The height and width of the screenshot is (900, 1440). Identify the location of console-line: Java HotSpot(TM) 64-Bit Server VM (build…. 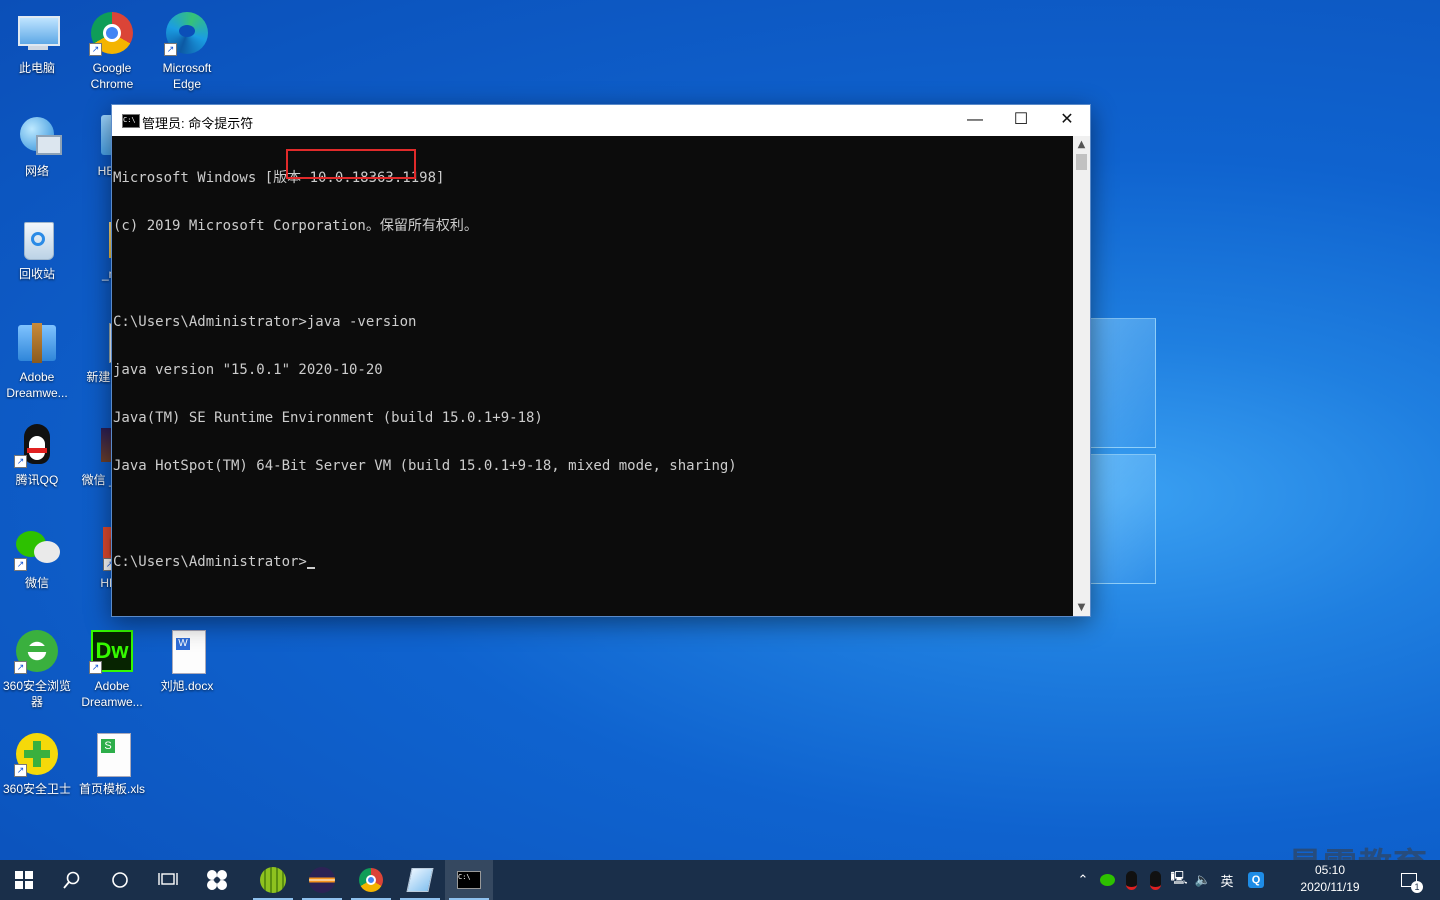
(425, 466).